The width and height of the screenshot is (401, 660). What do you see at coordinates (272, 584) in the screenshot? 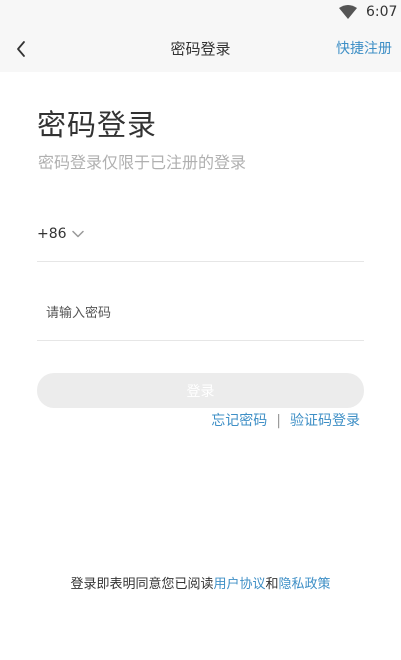
I see `agreement-conjunction: 和` at bounding box center [272, 584].